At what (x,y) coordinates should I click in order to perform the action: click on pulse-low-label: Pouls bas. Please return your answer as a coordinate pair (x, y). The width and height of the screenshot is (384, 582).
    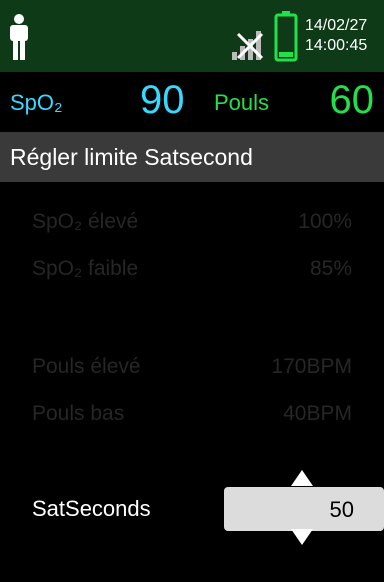
    Looking at the image, I should click on (78, 413).